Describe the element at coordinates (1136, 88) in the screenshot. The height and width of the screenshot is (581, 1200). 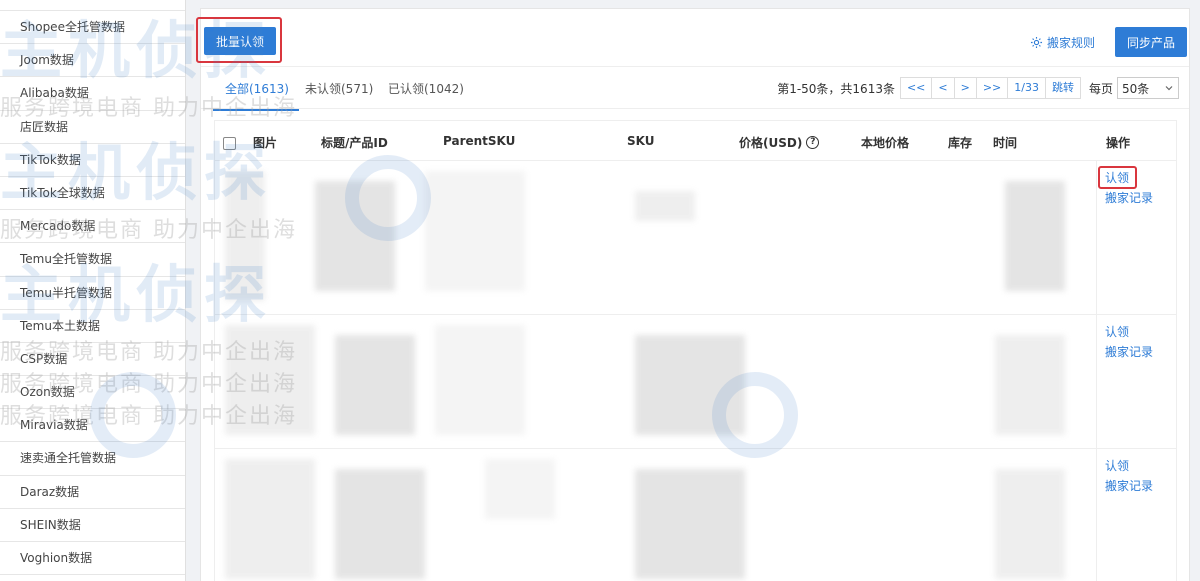
I see `per-page-value: 50条` at that location.